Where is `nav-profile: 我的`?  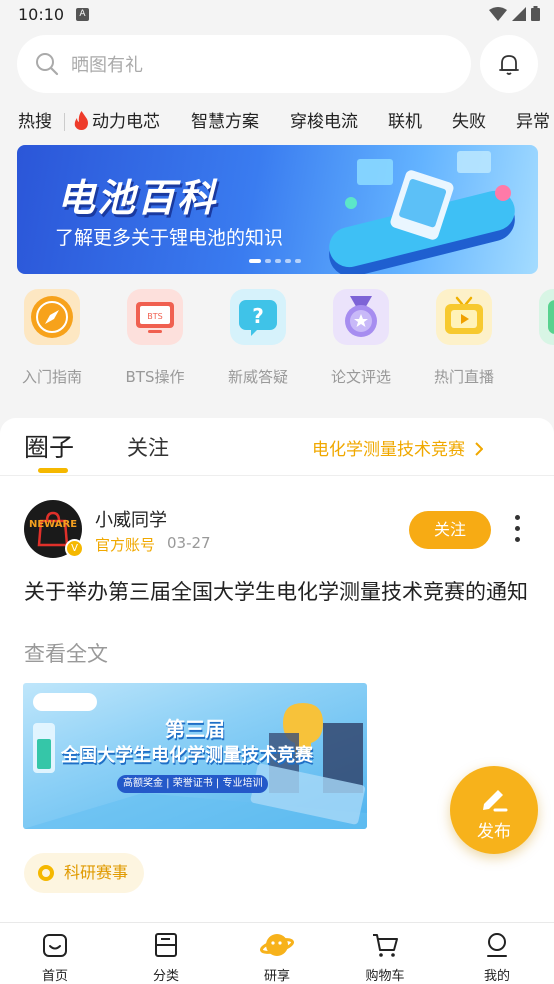 nav-profile: 我的 is located at coordinates (497, 953).